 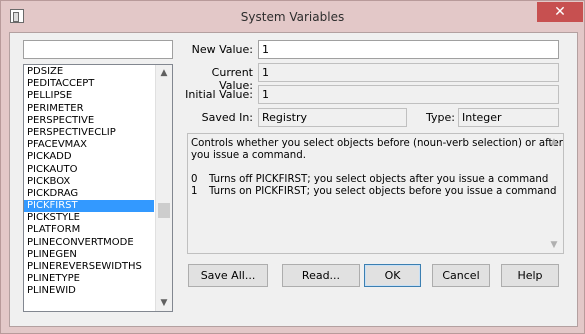 I want to click on scroll-thumb, so click(x=164, y=210).